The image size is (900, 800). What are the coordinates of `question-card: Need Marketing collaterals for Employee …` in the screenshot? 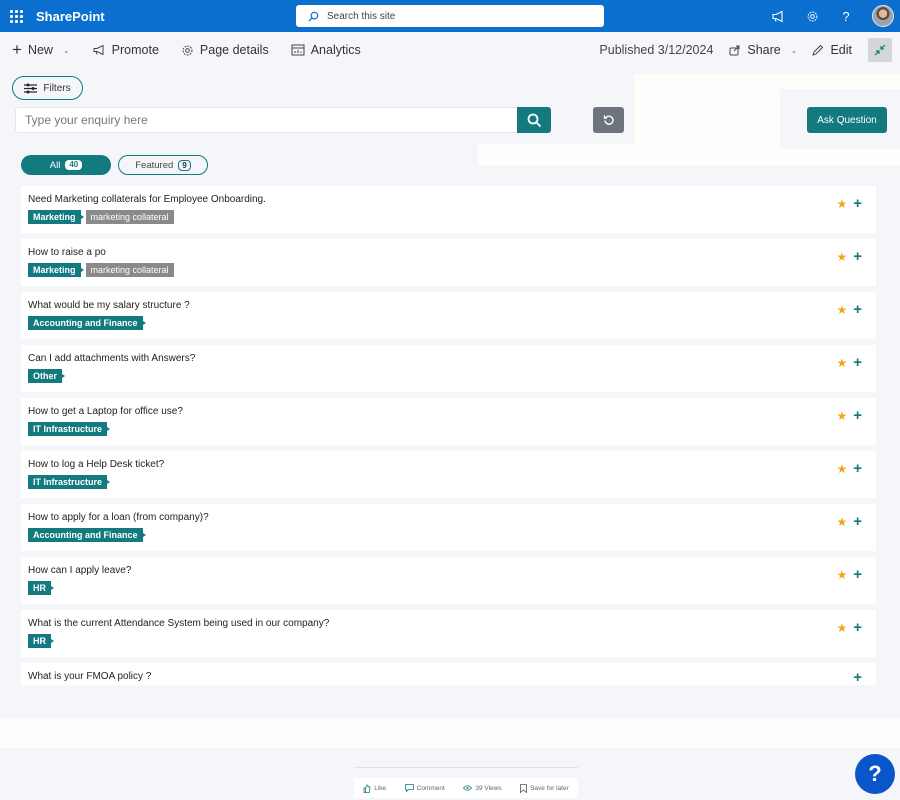 It's located at (448, 209).